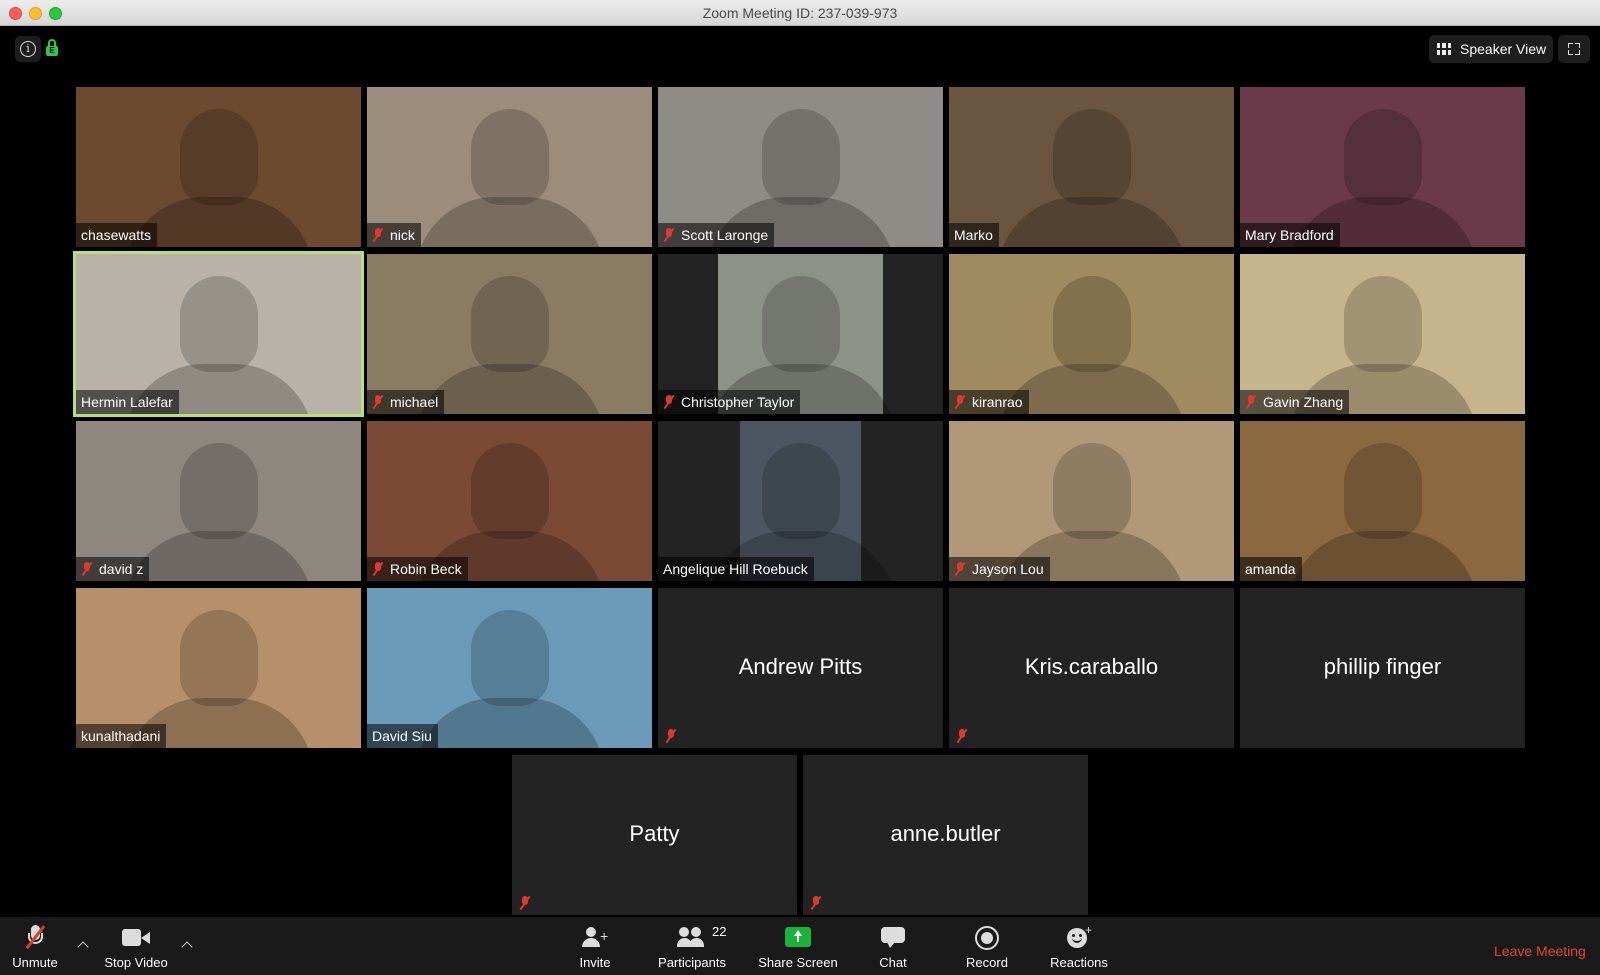 Image resolution: width=1600 pixels, height=975 pixels. Describe the element at coordinates (1574, 49) in the screenshot. I see `fullscreen-button` at that location.